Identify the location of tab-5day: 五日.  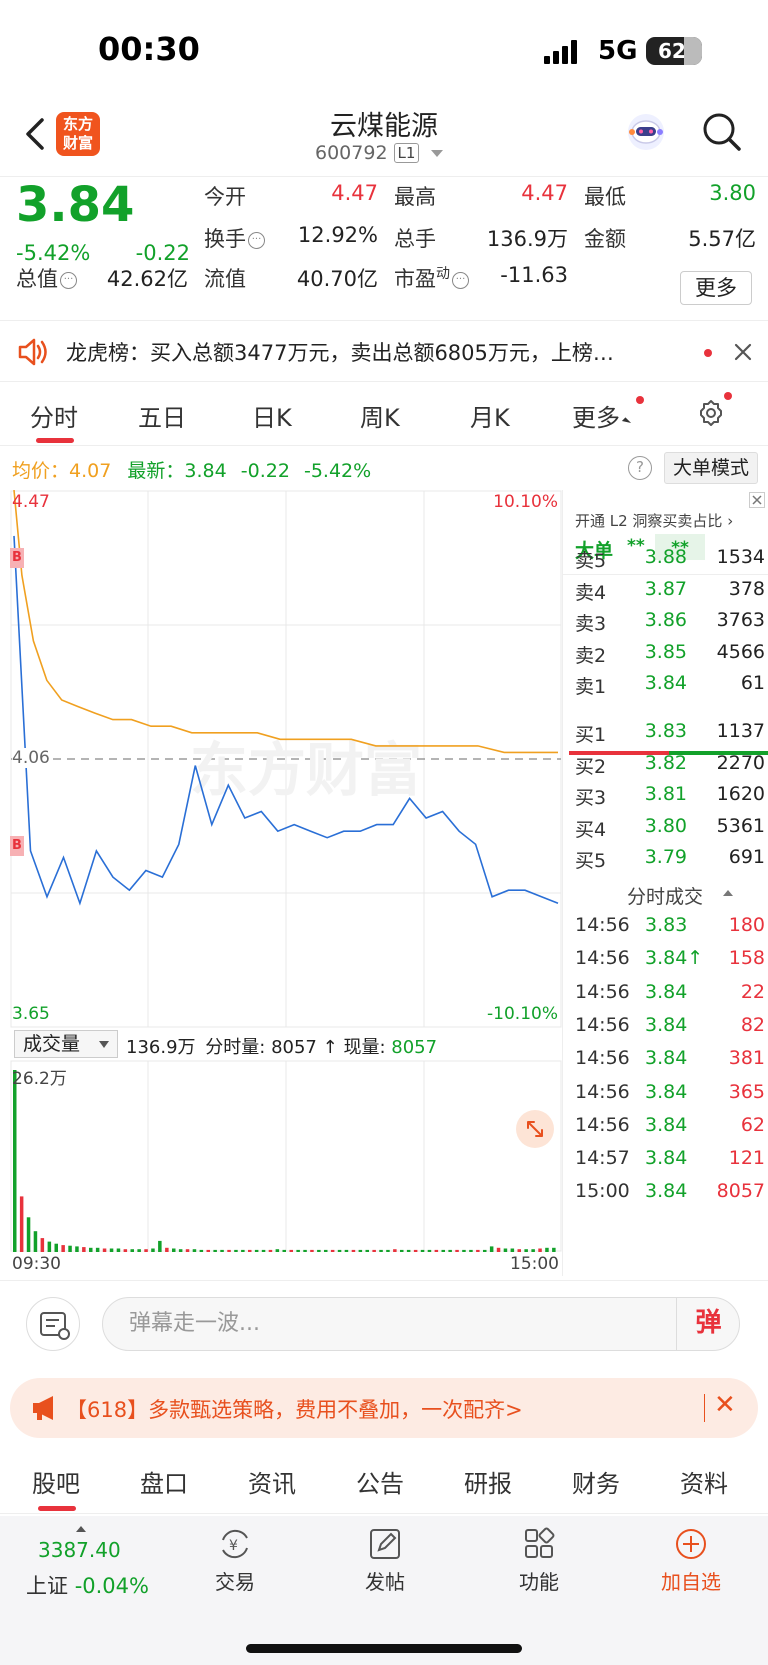
(162, 415).